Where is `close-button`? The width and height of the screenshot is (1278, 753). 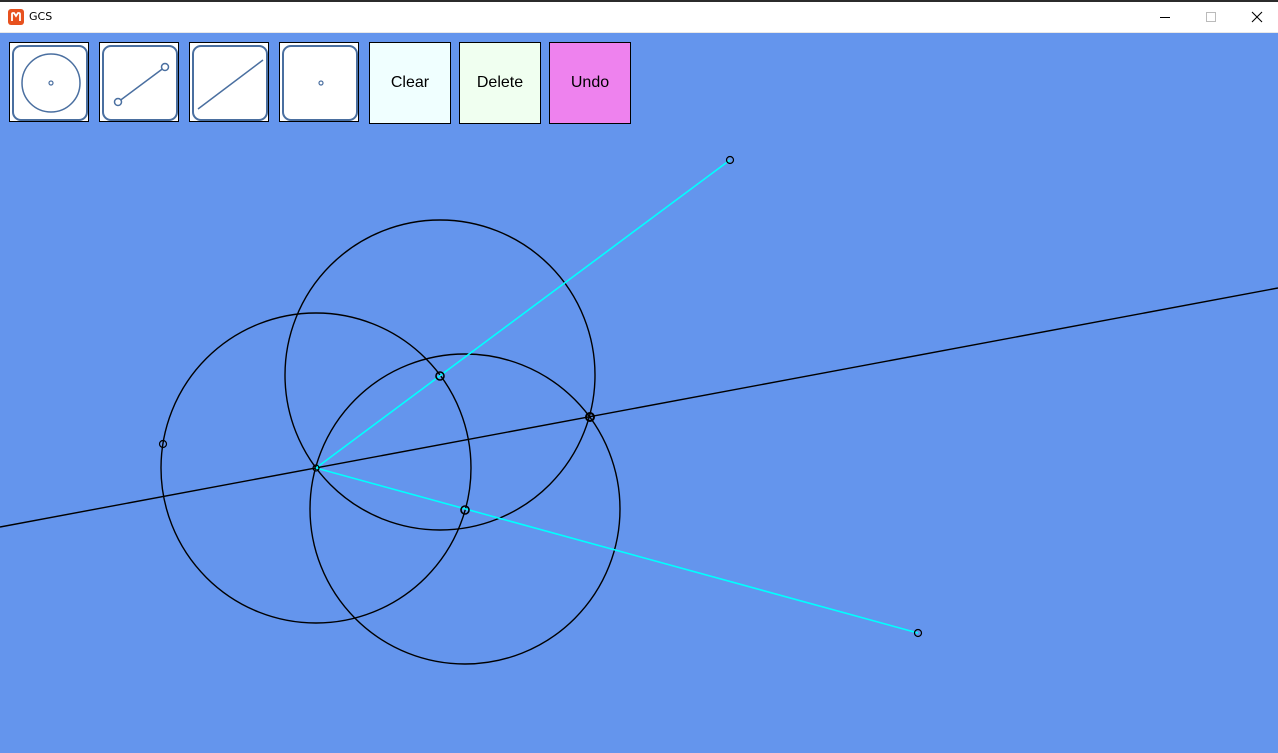
close-button is located at coordinates (1255, 17).